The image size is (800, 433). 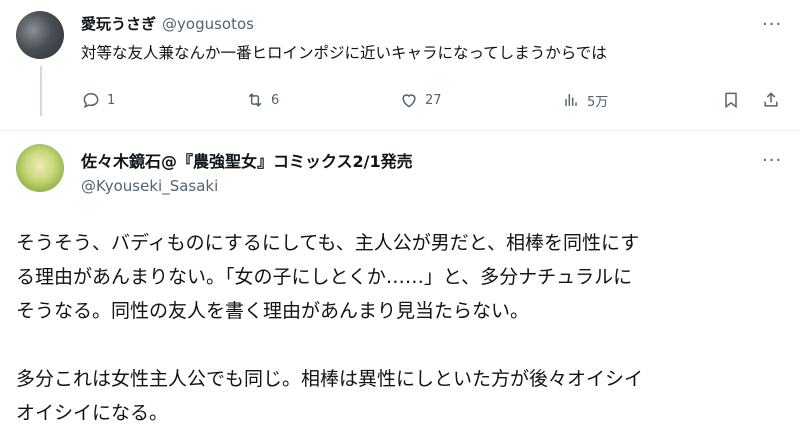 I want to click on post-more-options-icon: ···, so click(x=772, y=160).